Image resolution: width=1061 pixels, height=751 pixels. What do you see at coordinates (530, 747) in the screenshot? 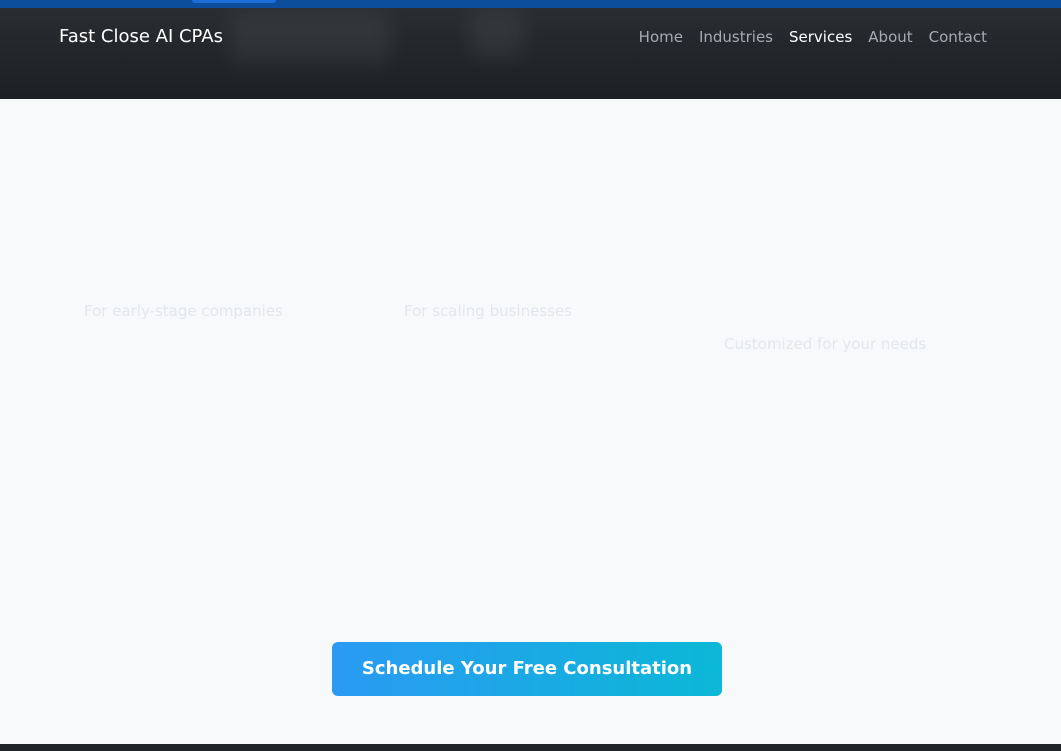
I see `footer` at bounding box center [530, 747].